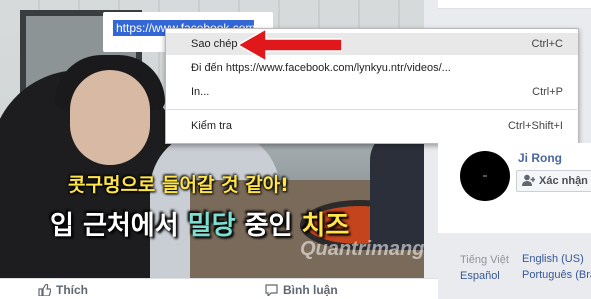 This screenshot has width=591, height=299. Describe the element at coordinates (362, 249) in the screenshot. I see `watermark: Quantrimang` at that location.